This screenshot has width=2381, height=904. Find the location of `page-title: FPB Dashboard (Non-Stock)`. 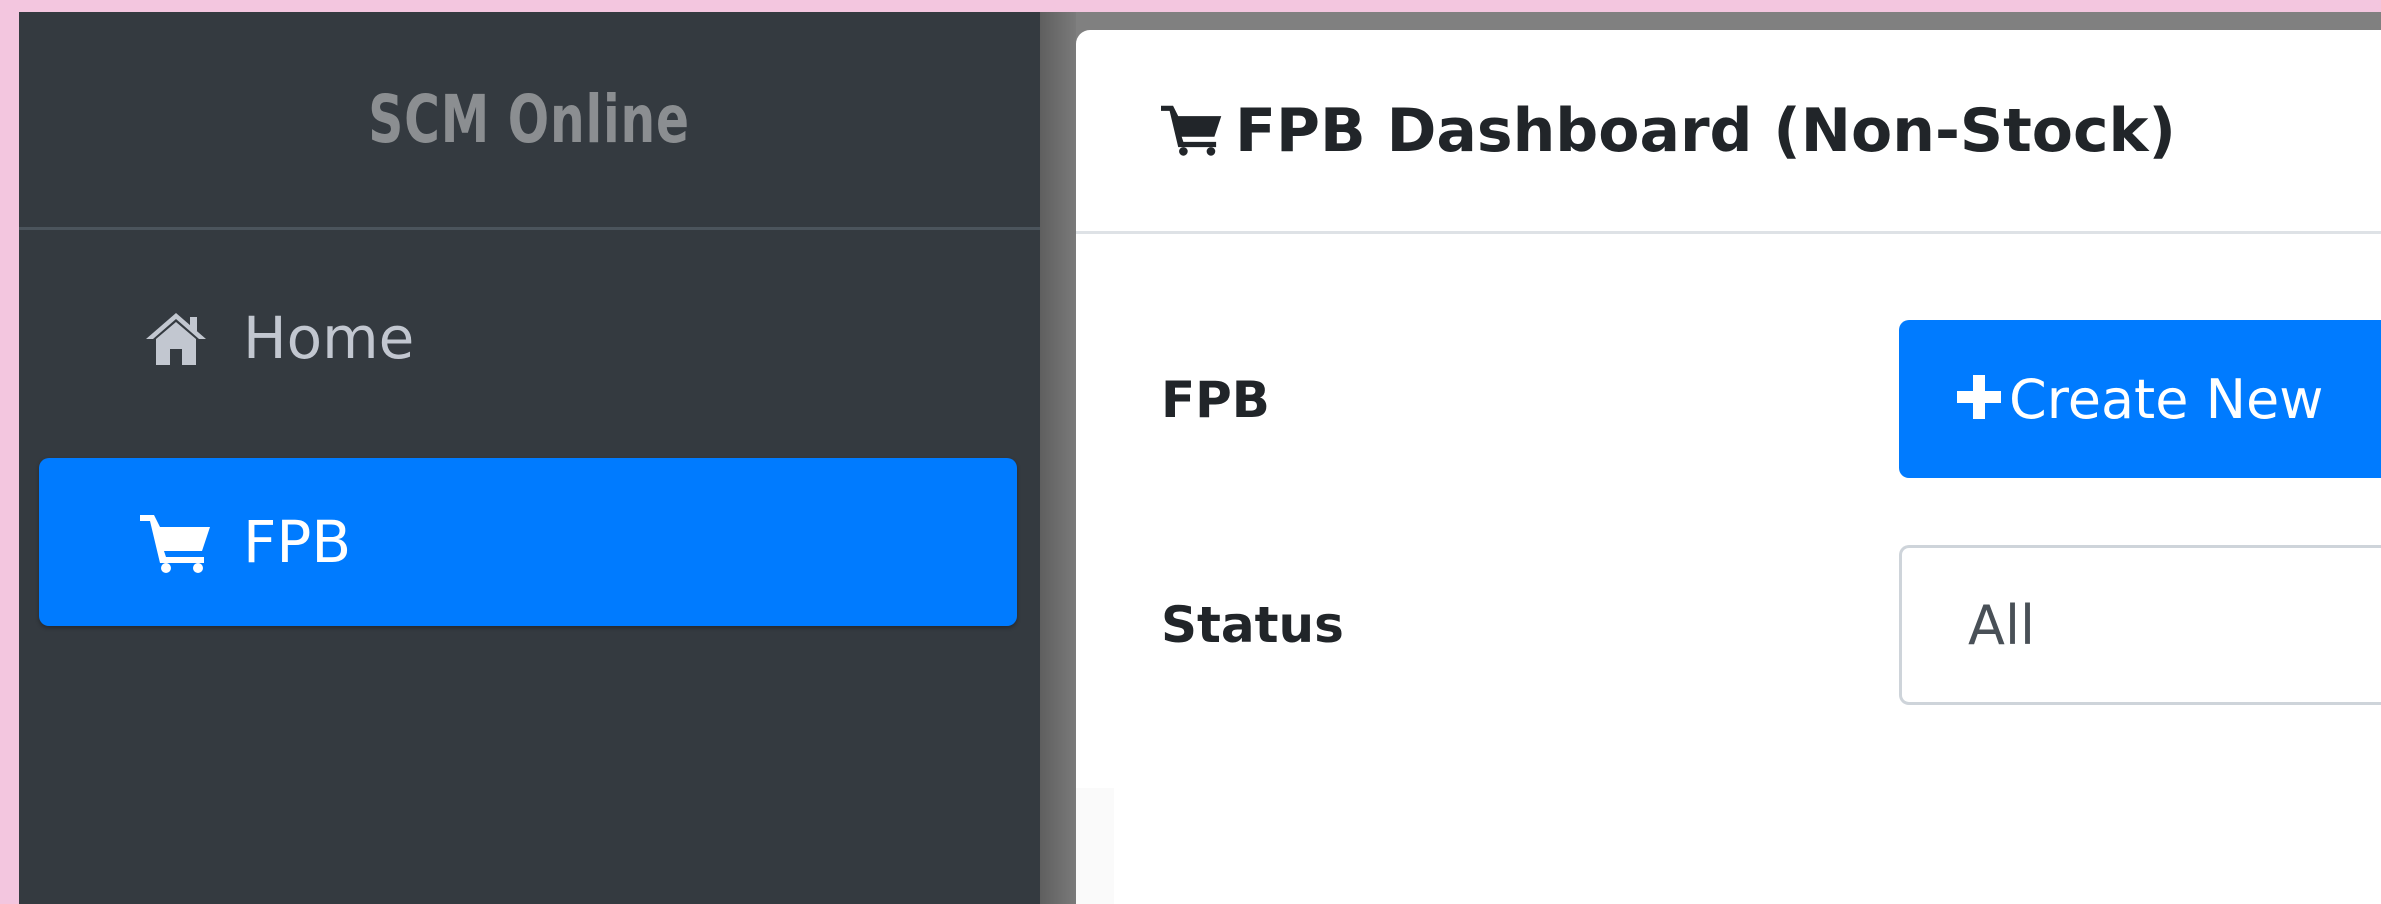

page-title: FPB Dashboard (Non-Stock) is located at coordinates (1705, 130).